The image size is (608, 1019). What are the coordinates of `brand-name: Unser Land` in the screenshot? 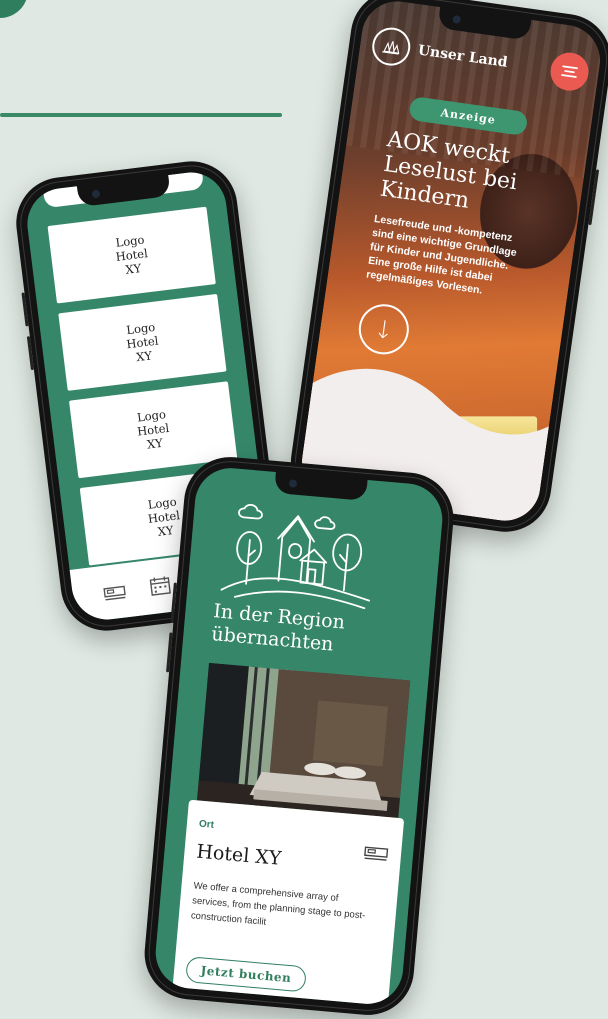 It's located at (463, 56).